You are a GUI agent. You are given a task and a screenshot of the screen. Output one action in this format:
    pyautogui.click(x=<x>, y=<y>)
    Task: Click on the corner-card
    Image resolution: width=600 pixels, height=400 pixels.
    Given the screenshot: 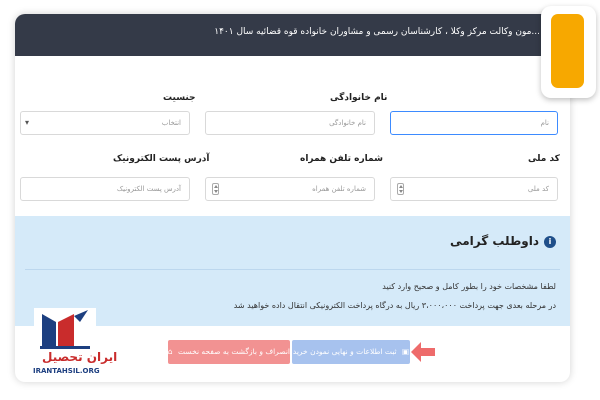 What is the action you would take?
    pyautogui.click(x=568, y=52)
    